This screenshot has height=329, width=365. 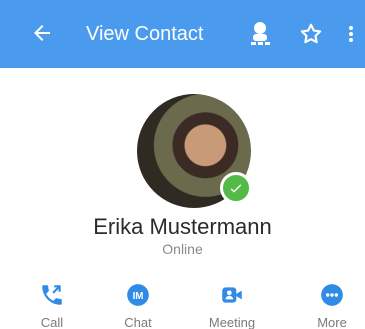 I want to click on video-icon, so click(x=232, y=295).